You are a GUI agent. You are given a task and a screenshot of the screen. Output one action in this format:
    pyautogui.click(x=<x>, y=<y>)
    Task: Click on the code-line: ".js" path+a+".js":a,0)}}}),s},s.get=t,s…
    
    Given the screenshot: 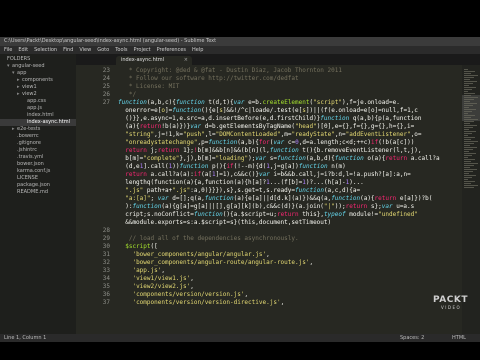 What is the action you would take?
    pyautogui.click(x=290, y=191)
    